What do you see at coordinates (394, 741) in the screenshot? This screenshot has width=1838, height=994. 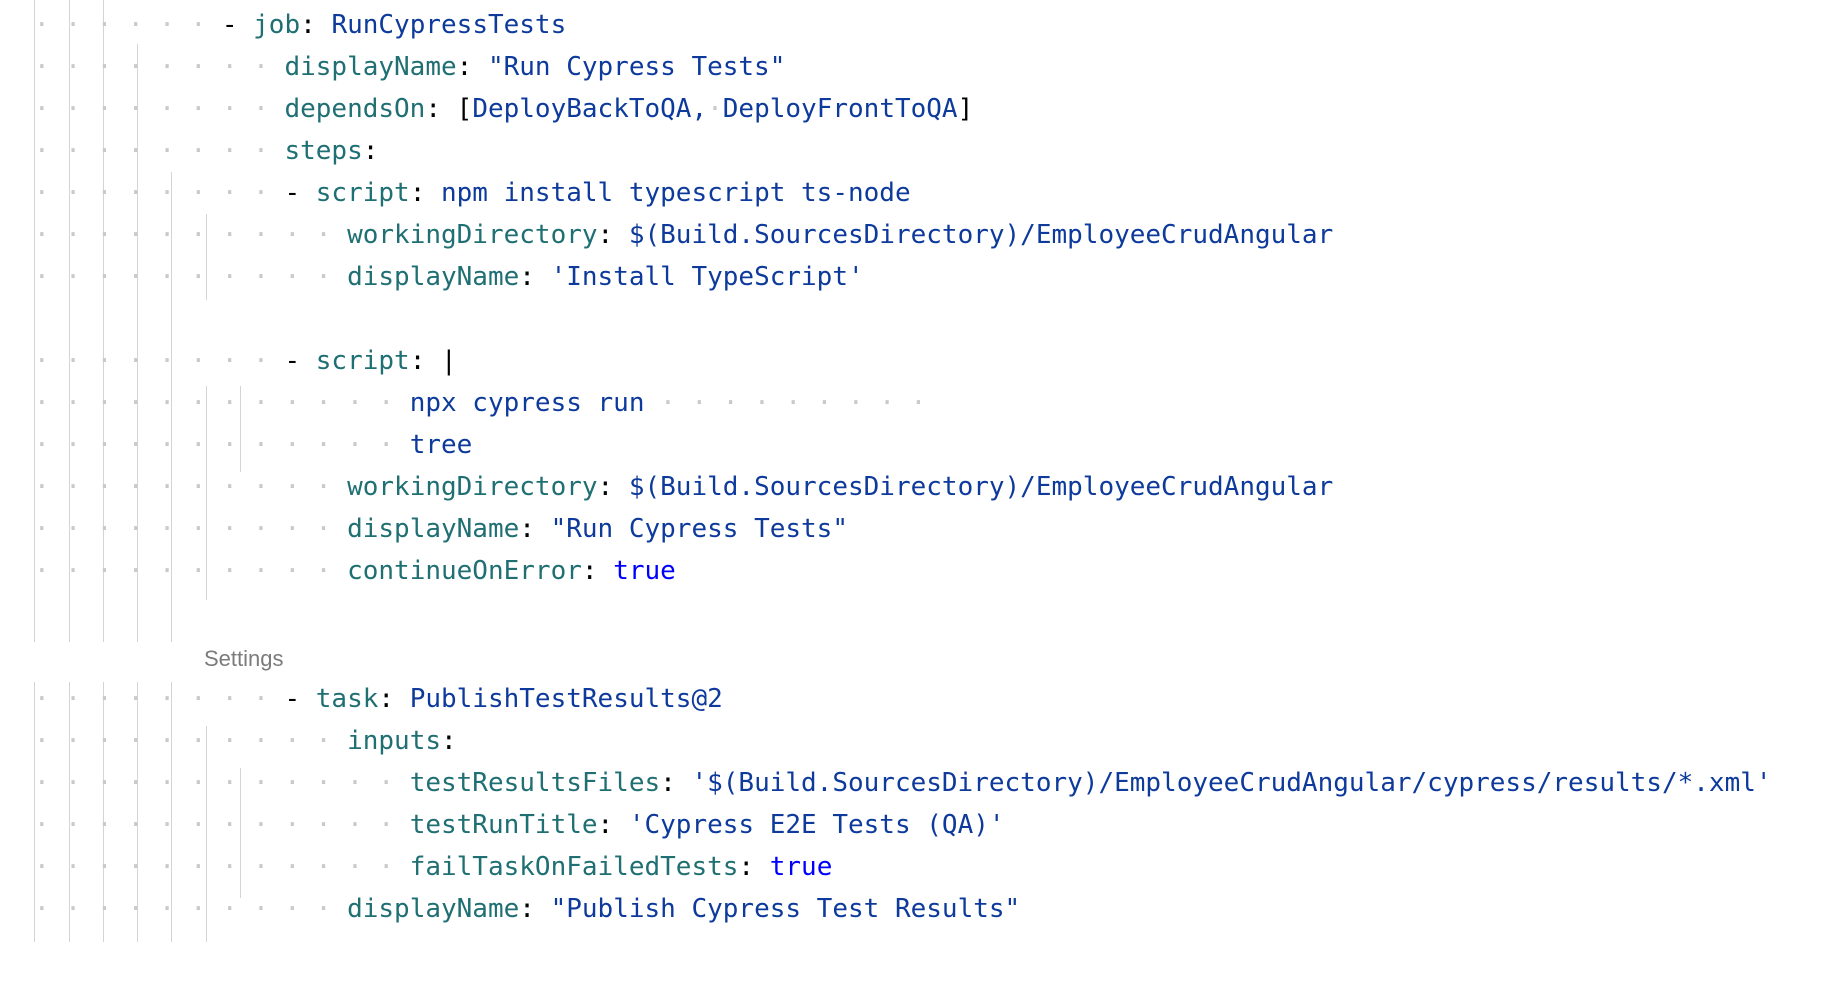 I see `yaml-key: inputs` at bounding box center [394, 741].